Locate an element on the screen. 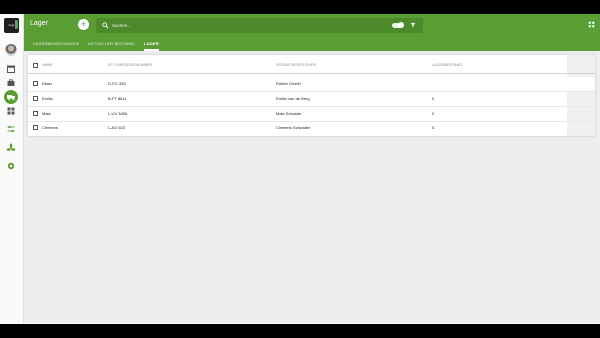 The height and width of the screenshot is (338, 600). header-responsible: VERANTWORTLICHER is located at coordinates (296, 65).